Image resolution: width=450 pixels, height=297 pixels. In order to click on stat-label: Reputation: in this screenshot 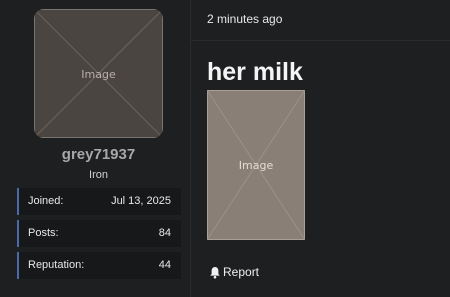, I will do `click(56, 265)`.